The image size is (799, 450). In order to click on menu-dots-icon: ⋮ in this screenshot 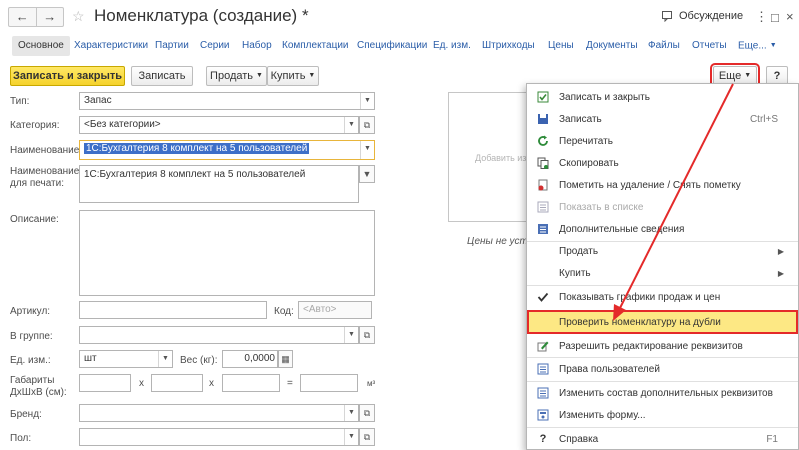, I will do `click(761, 17)`.